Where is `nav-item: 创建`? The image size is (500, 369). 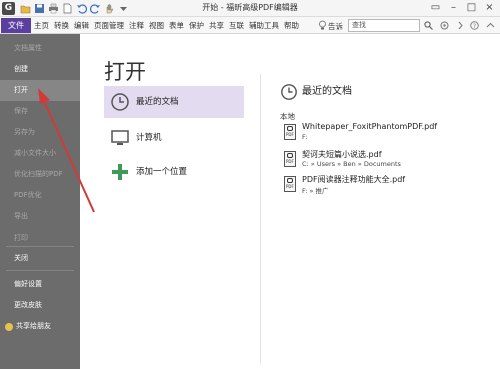 nav-item: 创建 is located at coordinates (40, 69).